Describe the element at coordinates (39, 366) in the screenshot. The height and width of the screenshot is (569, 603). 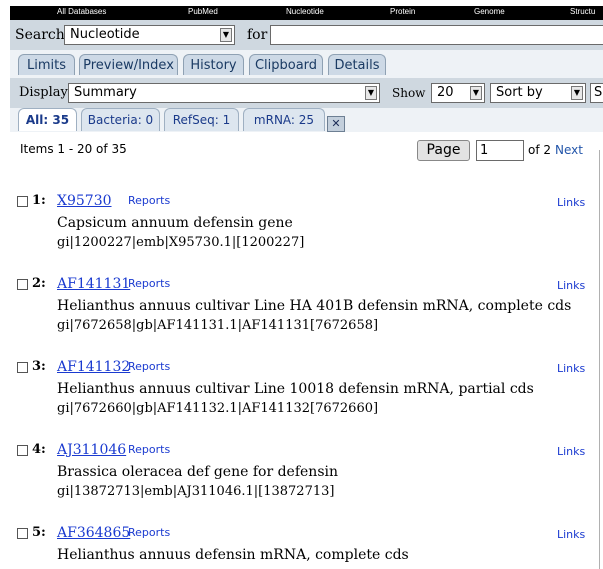
I see `result-number: 3:` at that location.